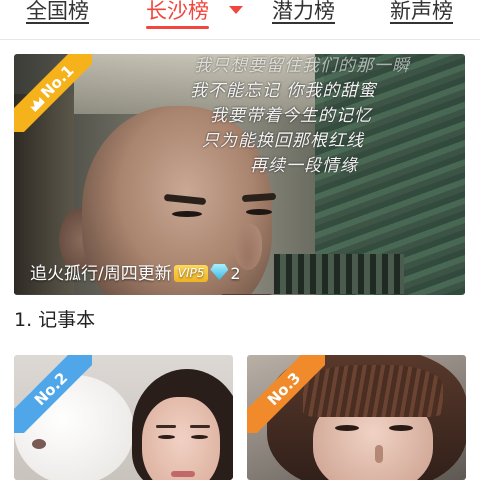 Image resolution: width=480 pixels, height=480 pixels. I want to click on rank-item-title: 1. 记事本, so click(54, 318).